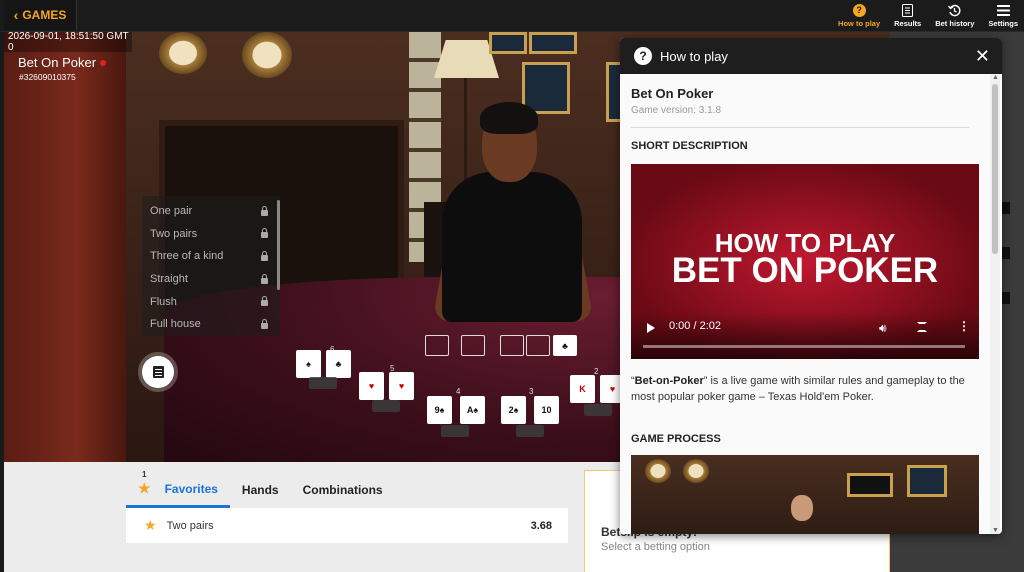 The image size is (1024, 572). Describe the element at coordinates (676, 439) in the screenshot. I see `section-heading: GAME PROCESS` at that location.